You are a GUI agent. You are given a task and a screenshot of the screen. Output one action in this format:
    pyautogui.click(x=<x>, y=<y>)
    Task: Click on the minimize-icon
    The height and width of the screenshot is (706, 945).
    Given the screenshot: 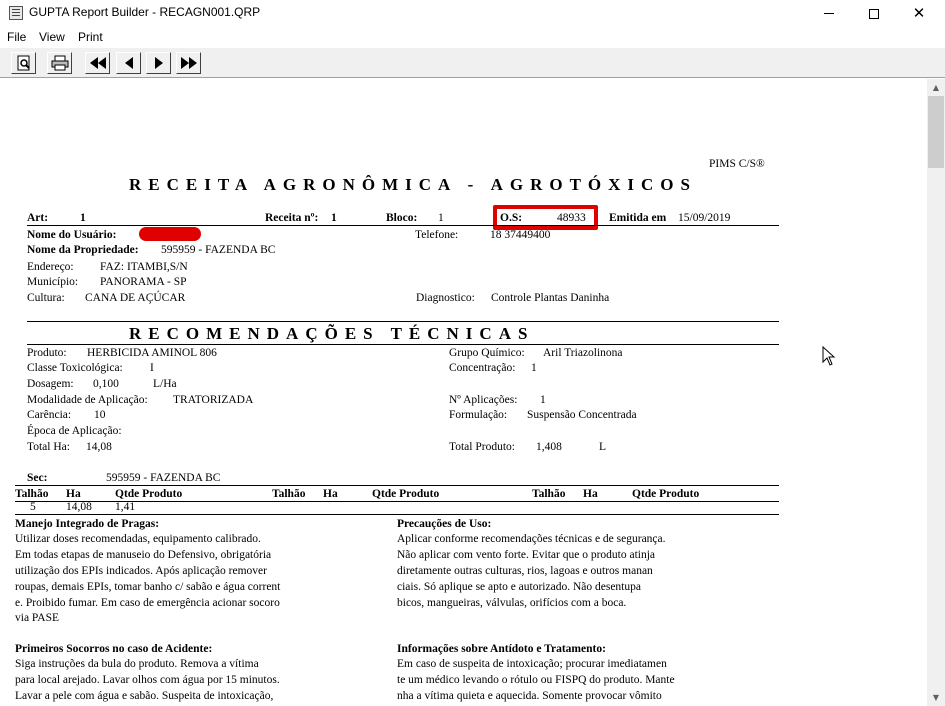 What is the action you would take?
    pyautogui.click(x=829, y=13)
    